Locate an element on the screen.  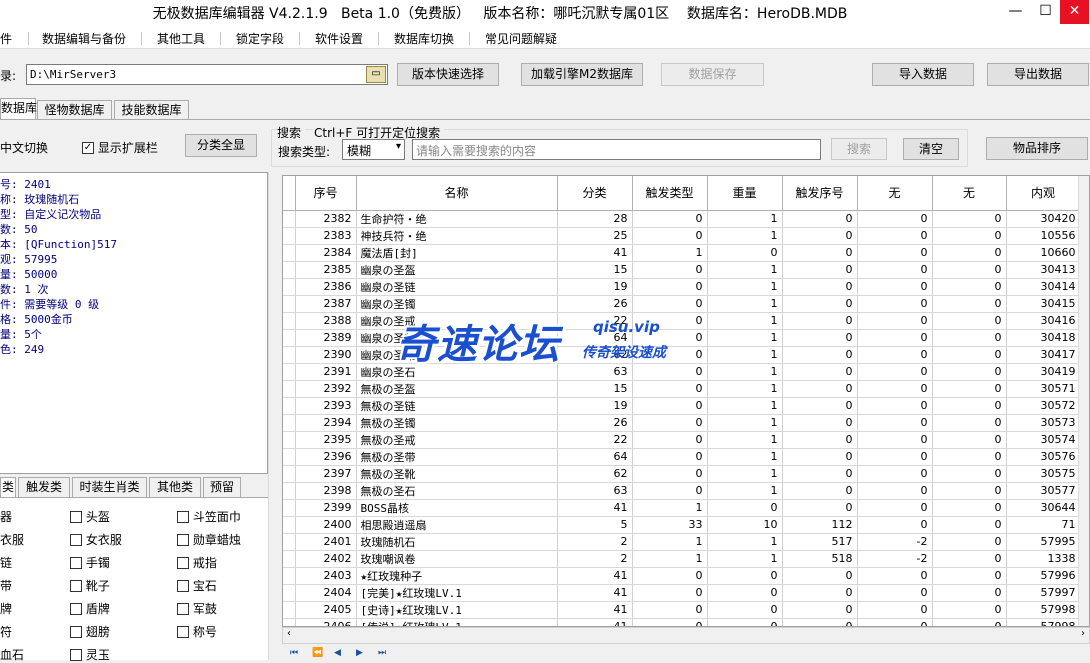
table-cell: 2396 is located at coordinates (326, 457).